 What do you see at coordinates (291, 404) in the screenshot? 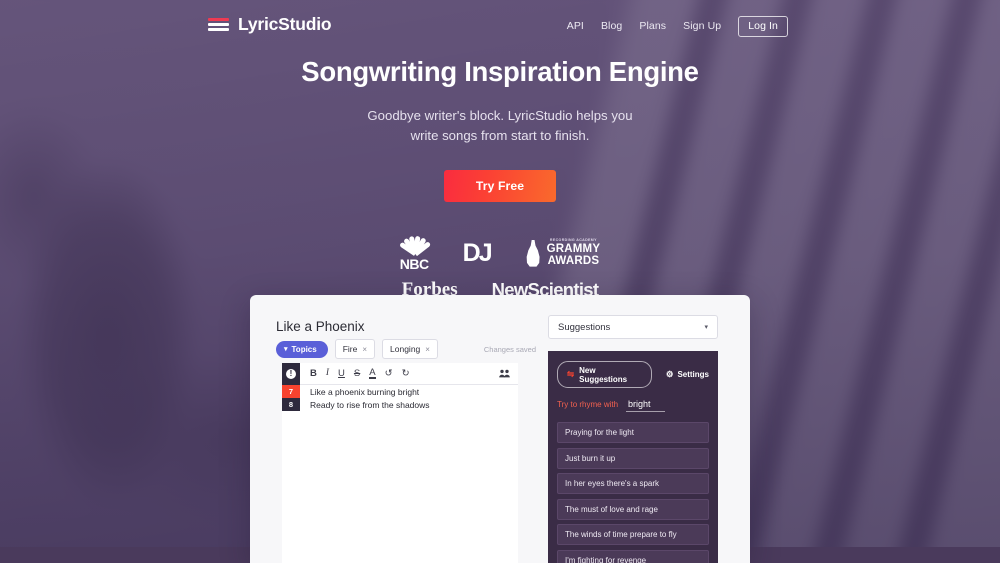
I see `line-number: 8` at bounding box center [291, 404].